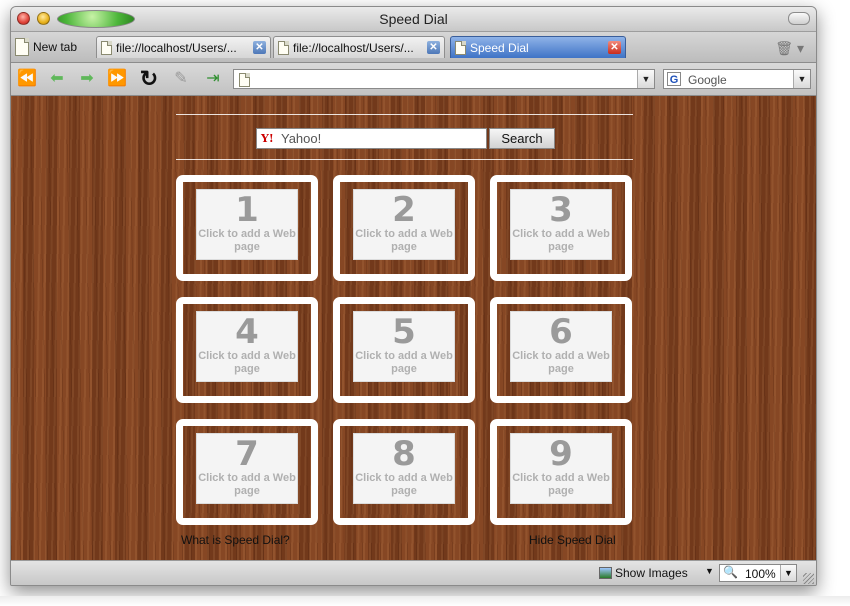 The height and width of the screenshot is (606, 850). What do you see at coordinates (808, 578) in the screenshot?
I see `resize-grip-icon` at bounding box center [808, 578].